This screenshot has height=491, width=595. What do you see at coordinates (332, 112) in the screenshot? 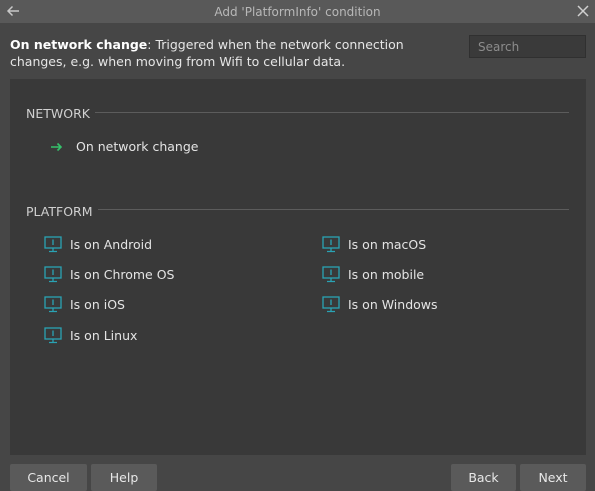
I see `section-divider-network` at bounding box center [332, 112].